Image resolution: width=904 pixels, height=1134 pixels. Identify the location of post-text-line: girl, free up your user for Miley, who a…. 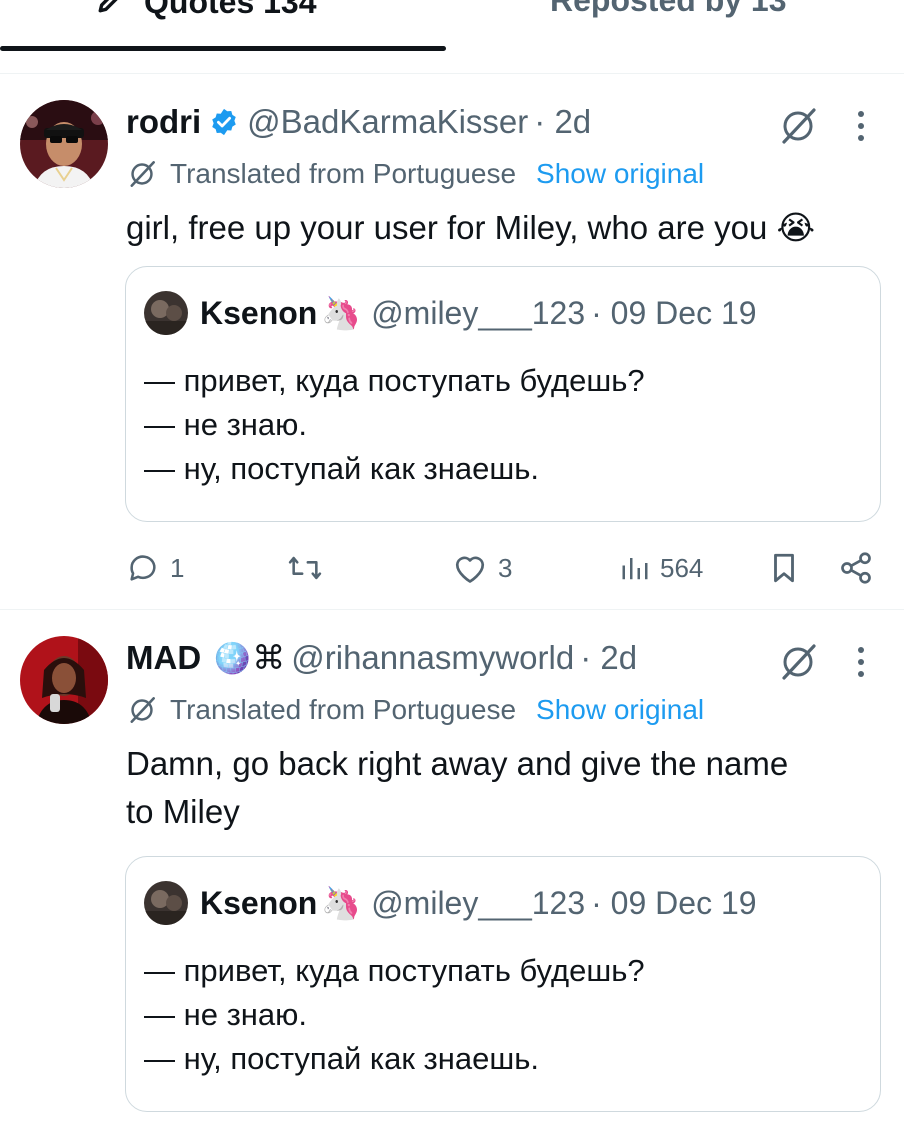
(471, 227).